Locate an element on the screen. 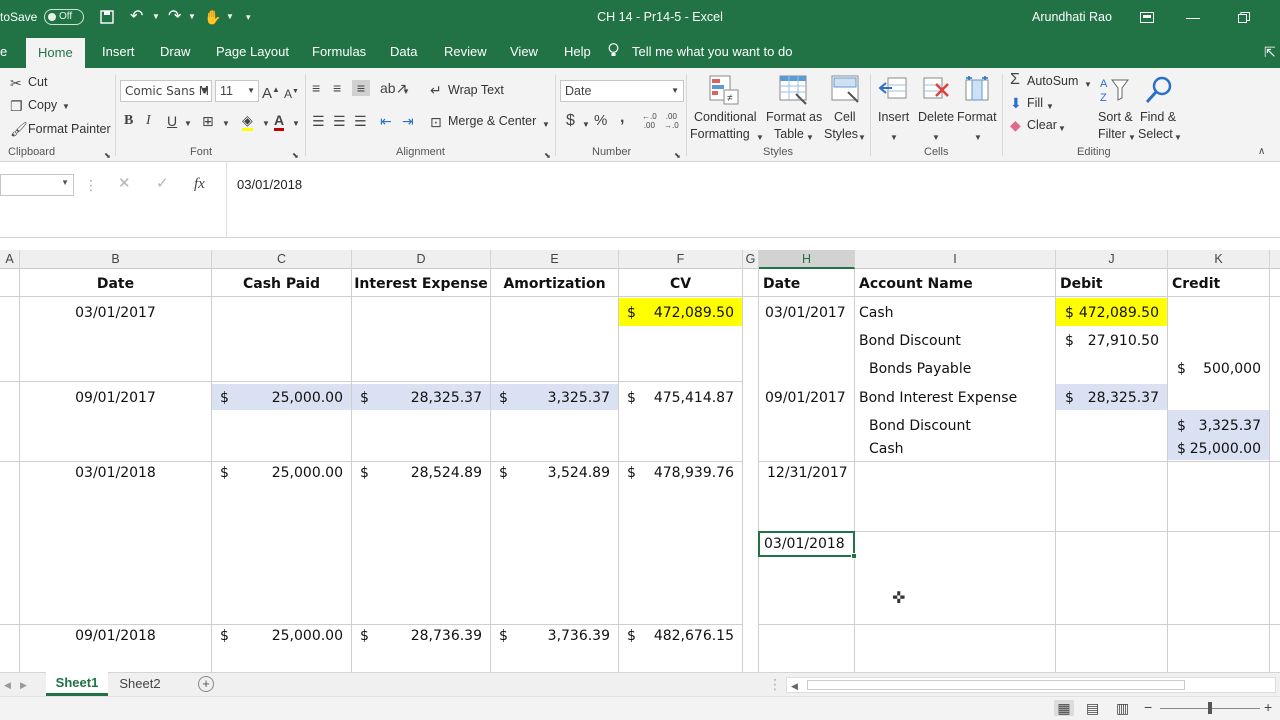 The image size is (1280, 720). fill-button: Fill is located at coordinates (1035, 103).